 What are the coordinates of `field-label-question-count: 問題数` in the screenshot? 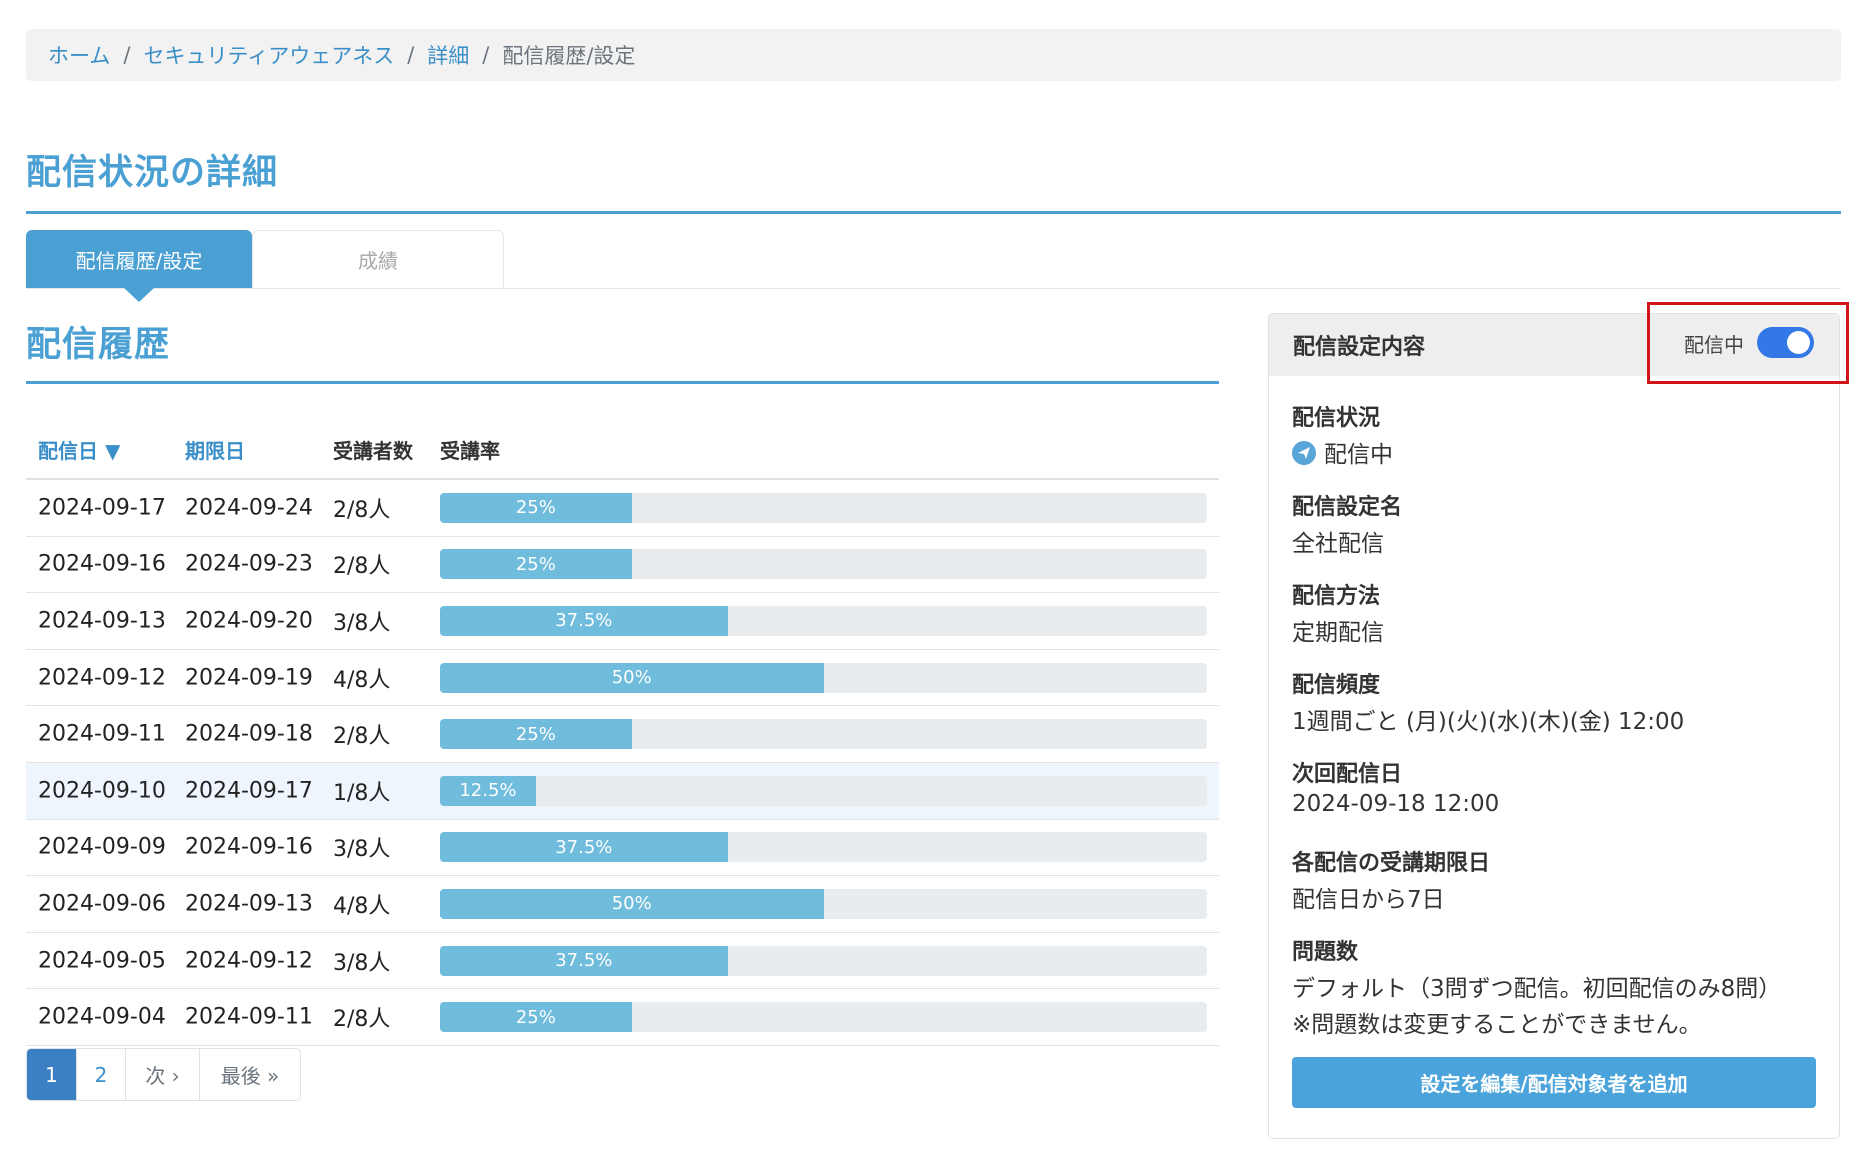 It's located at (1325, 952).